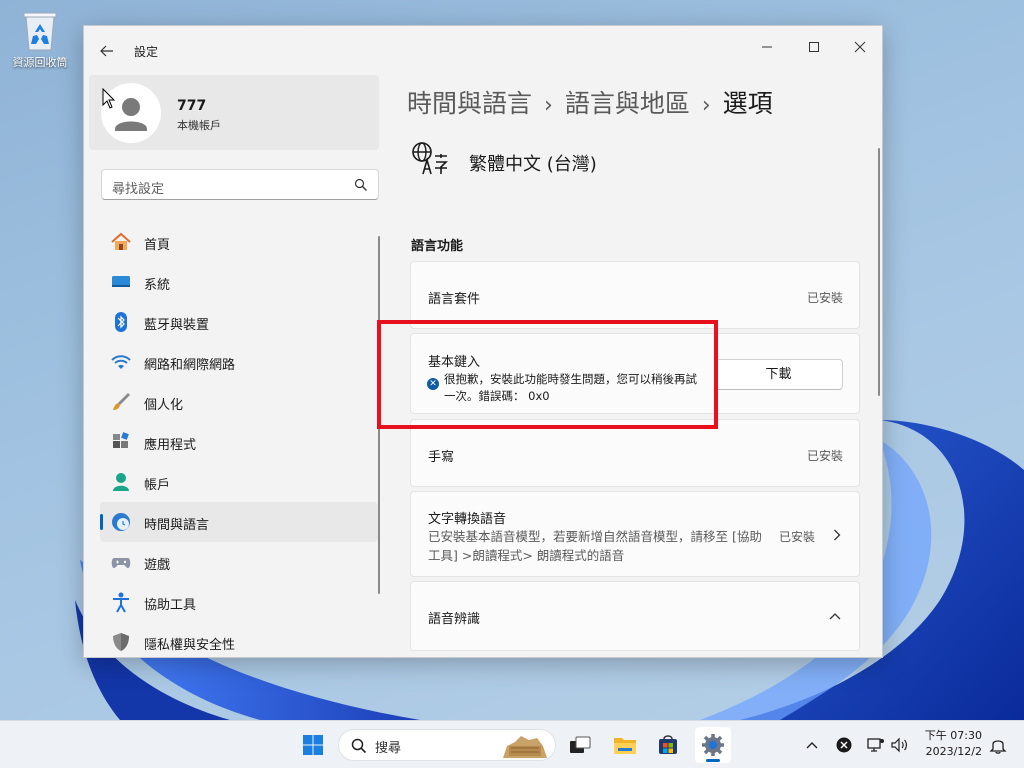 Image resolution: width=1024 pixels, height=768 pixels. I want to click on sidebar-item-label: 隱私權與安全性, so click(190, 645).